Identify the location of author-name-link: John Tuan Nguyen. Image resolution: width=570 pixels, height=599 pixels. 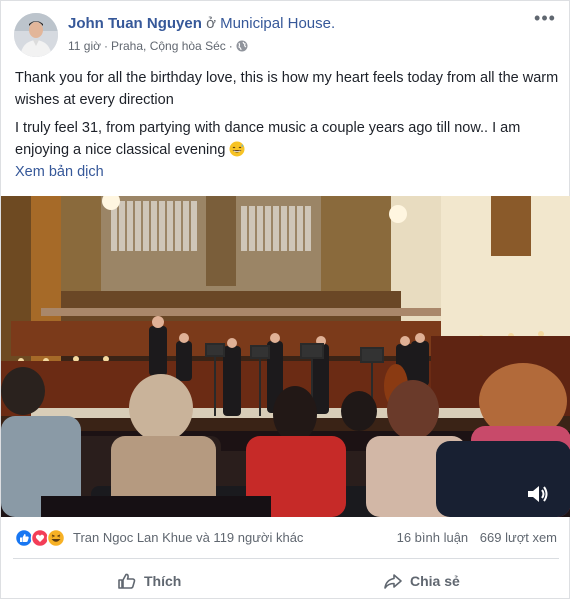
(135, 23).